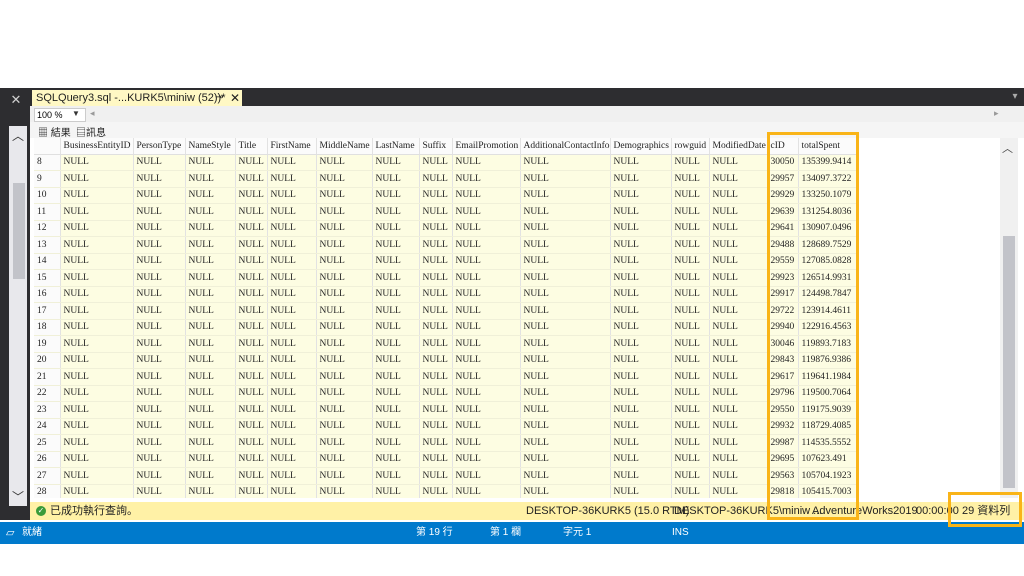 Image resolution: width=1024 pixels, height=576 pixels. I want to click on row-number: 21, so click(47, 377).